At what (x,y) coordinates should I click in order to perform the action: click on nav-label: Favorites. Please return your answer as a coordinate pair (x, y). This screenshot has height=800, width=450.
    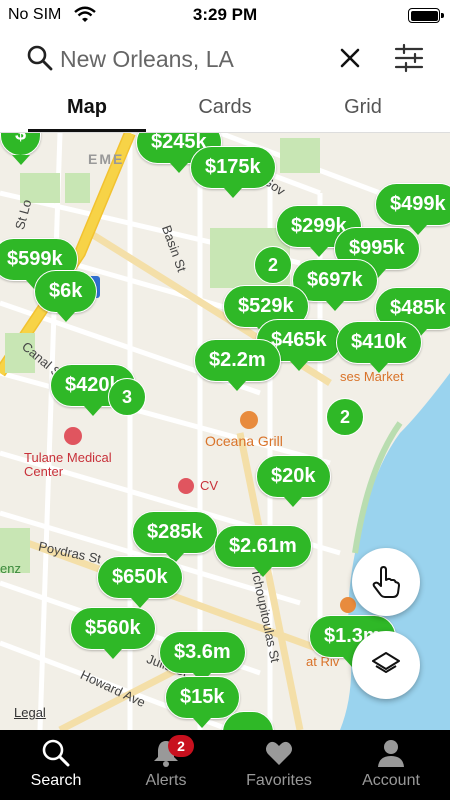
    Looking at the image, I should click on (279, 780).